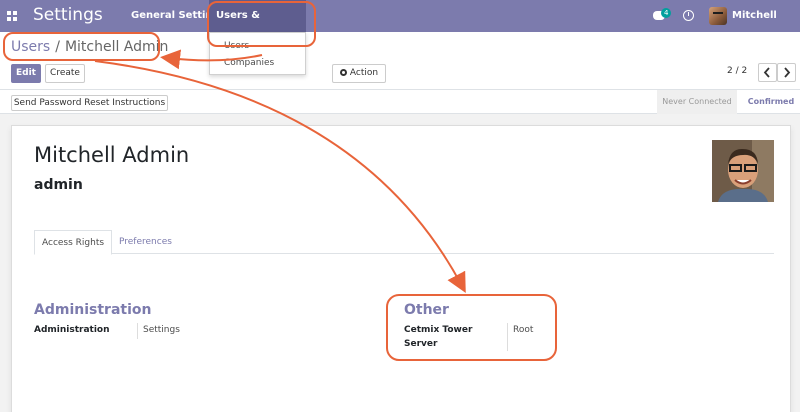  Describe the element at coordinates (421, 344) in the screenshot. I see `field-label-cetmix-tower-line2: Server` at that location.